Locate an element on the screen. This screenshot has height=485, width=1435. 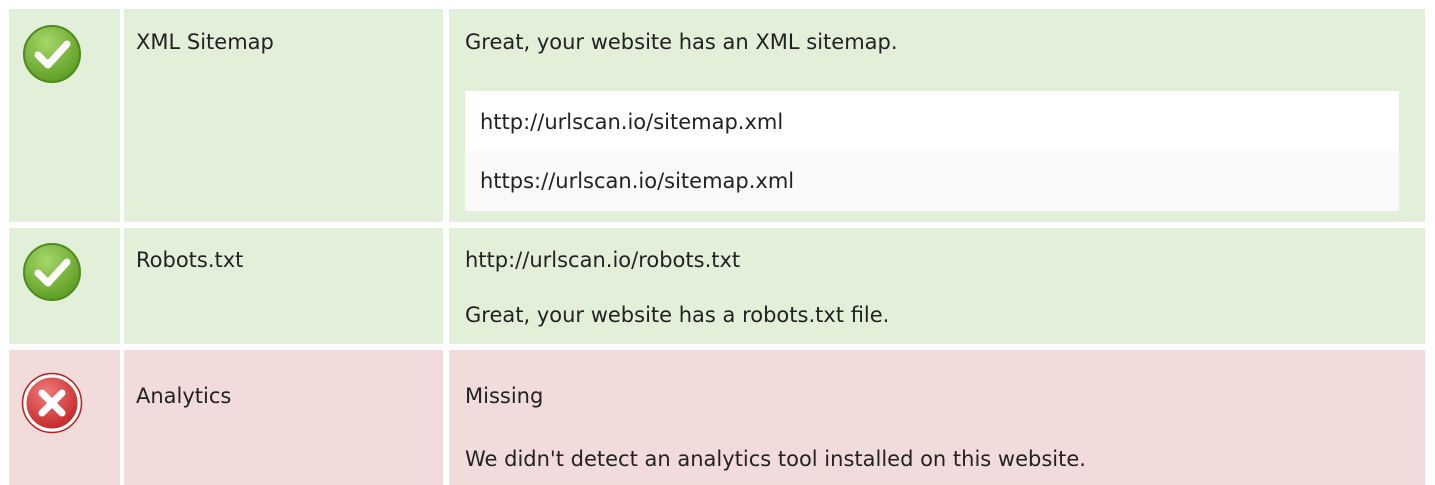
sitemap-url-item: http://urlscan.io/sitemap.xml is located at coordinates (932, 121).